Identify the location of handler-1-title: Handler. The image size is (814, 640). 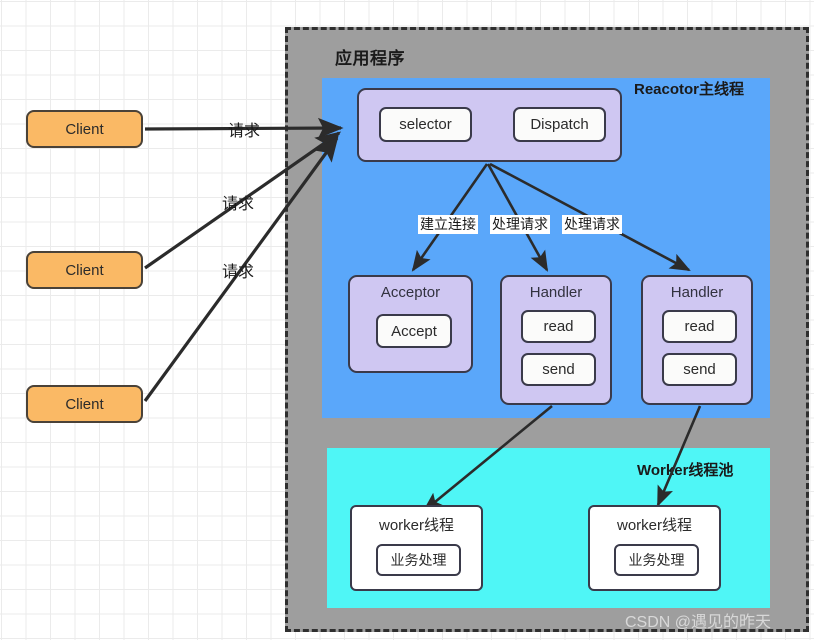
(556, 292).